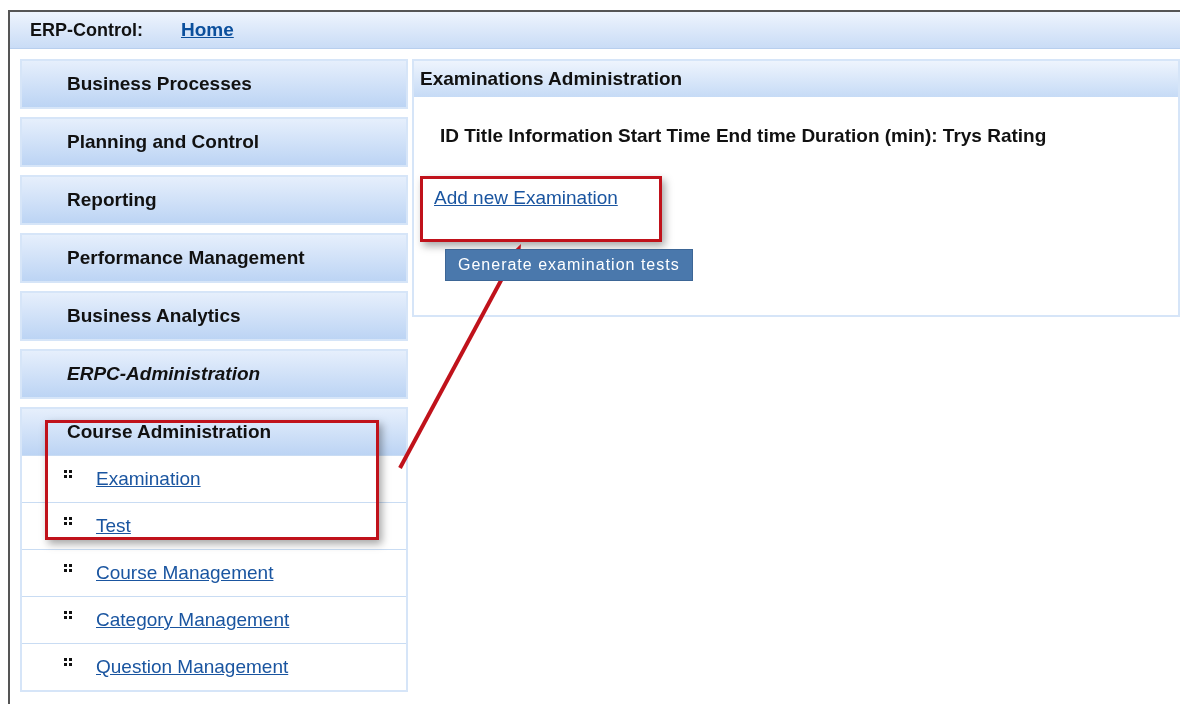 The width and height of the screenshot is (1180, 704). What do you see at coordinates (214, 432) in the screenshot?
I see `sidebar-section-header: Course Administration` at bounding box center [214, 432].